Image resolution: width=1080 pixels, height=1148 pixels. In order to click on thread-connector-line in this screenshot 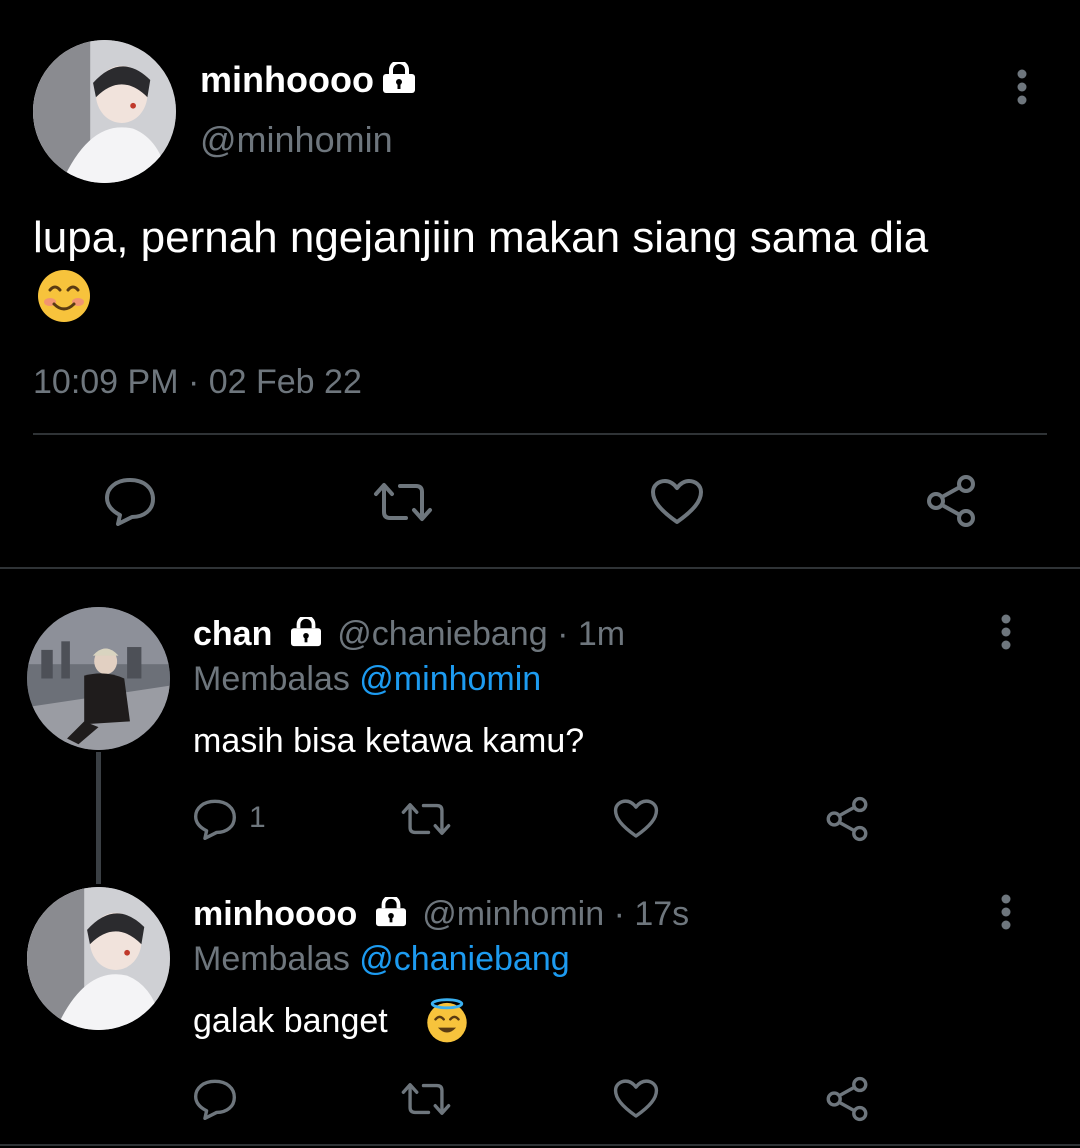, I will do `click(98, 818)`.